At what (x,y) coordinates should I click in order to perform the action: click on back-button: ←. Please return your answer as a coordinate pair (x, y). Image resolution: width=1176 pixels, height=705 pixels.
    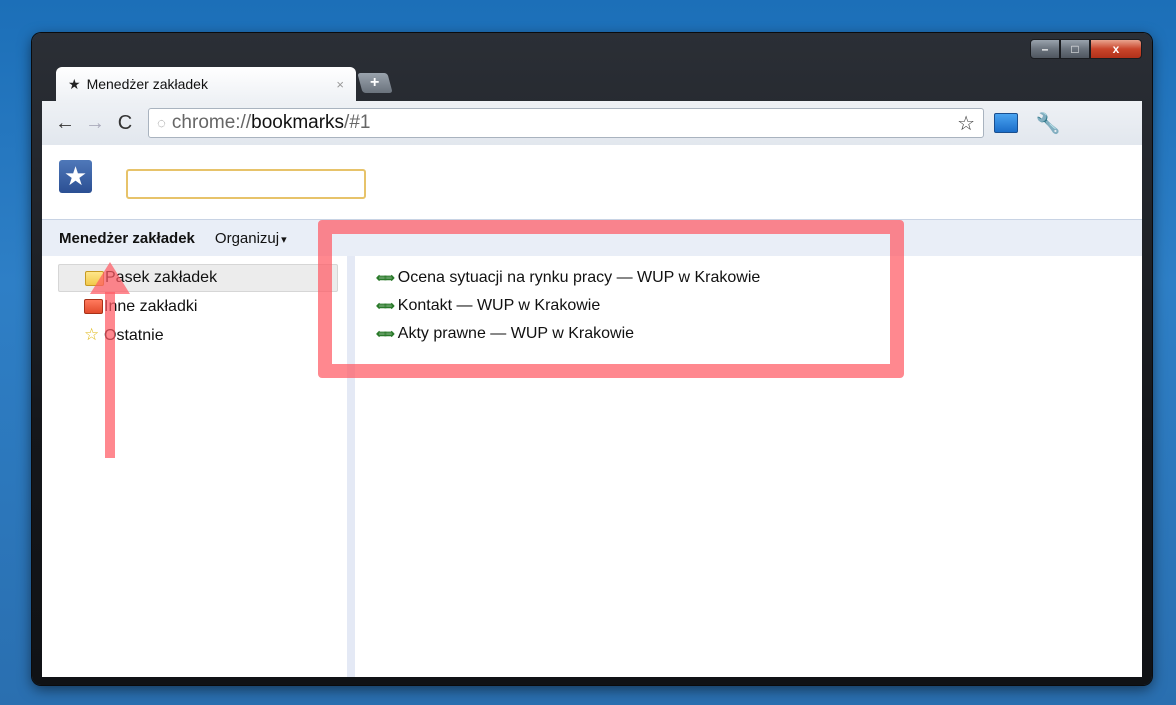
    Looking at the image, I should click on (65, 123).